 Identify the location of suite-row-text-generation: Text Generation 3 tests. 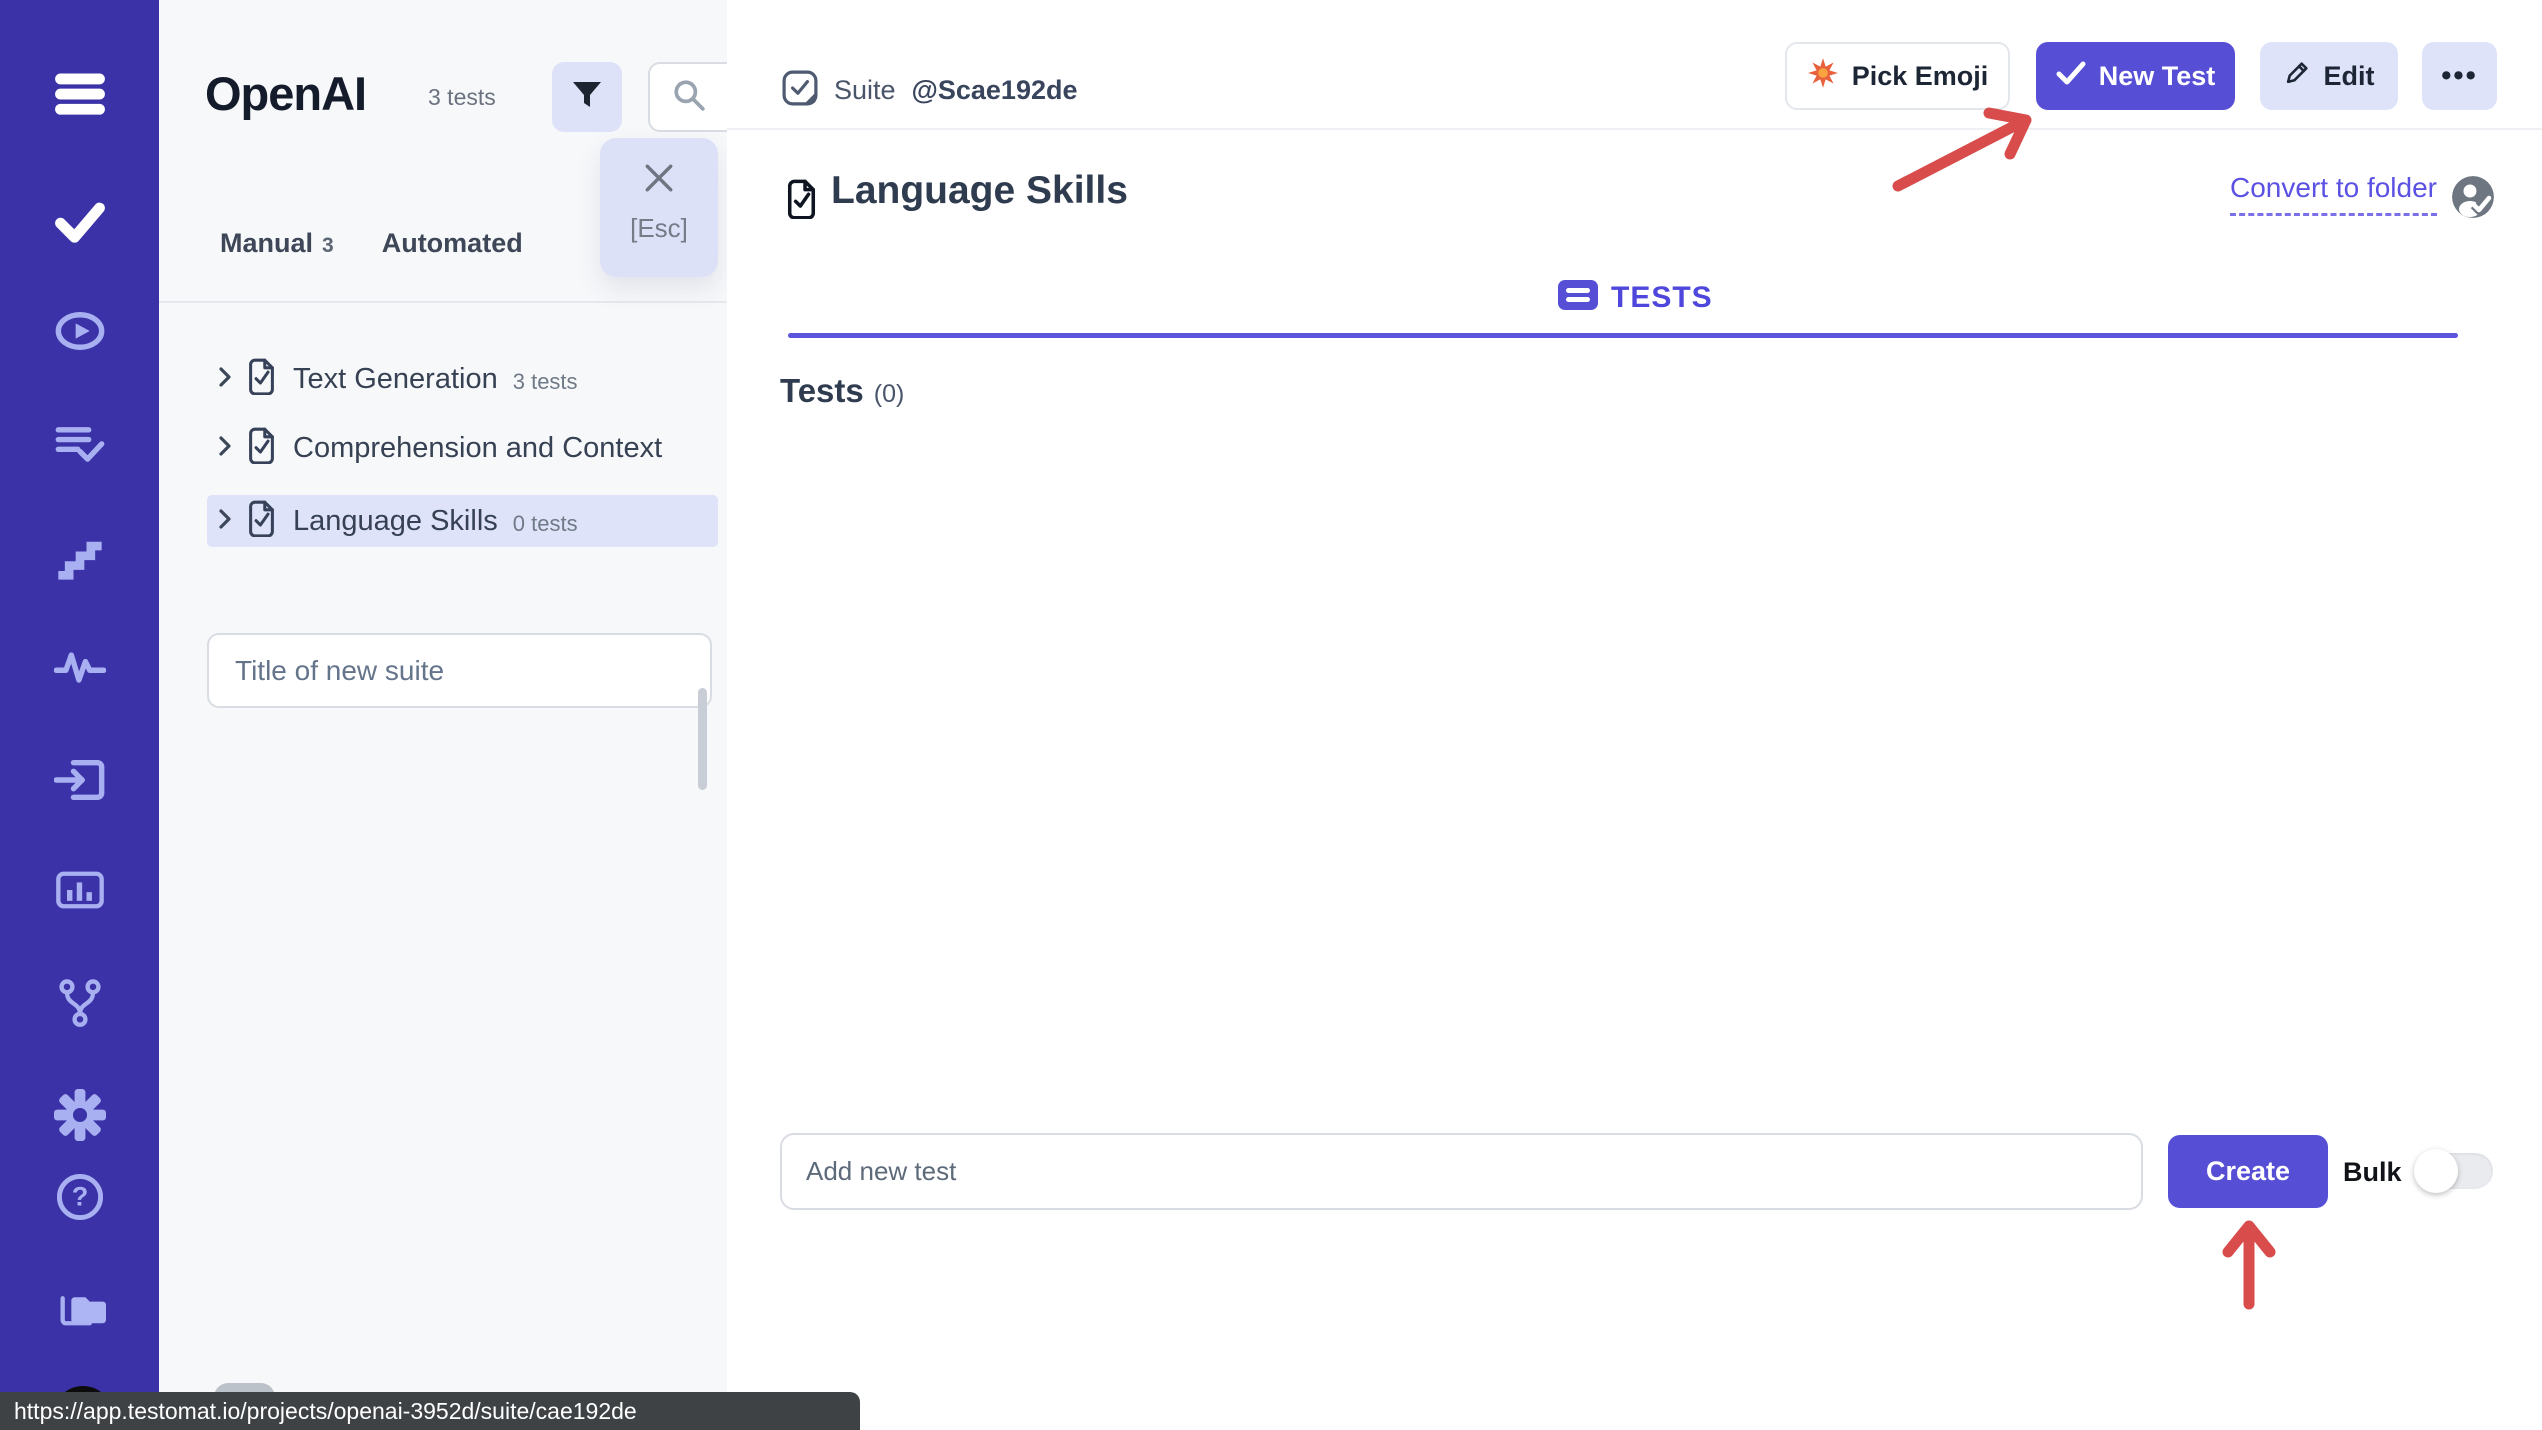
(462, 379).